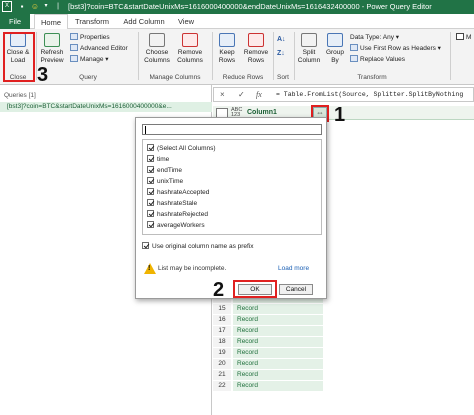  I want to click on table-row: 18 Record, so click(268, 342).